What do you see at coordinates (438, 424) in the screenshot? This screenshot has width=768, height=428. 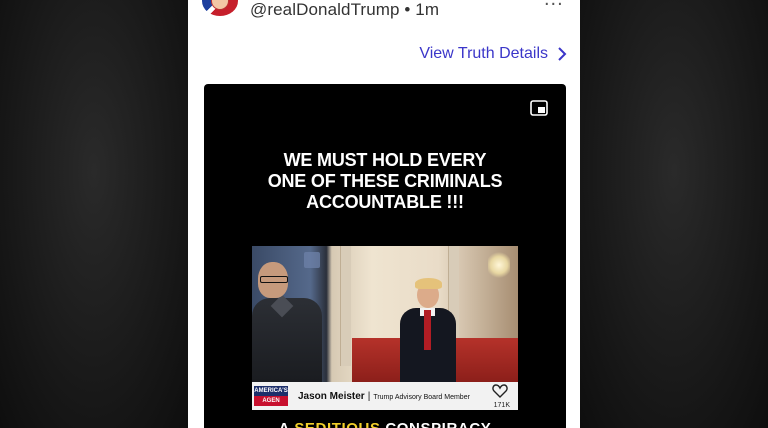 I see `caption-suffix: CONSPIRACY` at bounding box center [438, 424].